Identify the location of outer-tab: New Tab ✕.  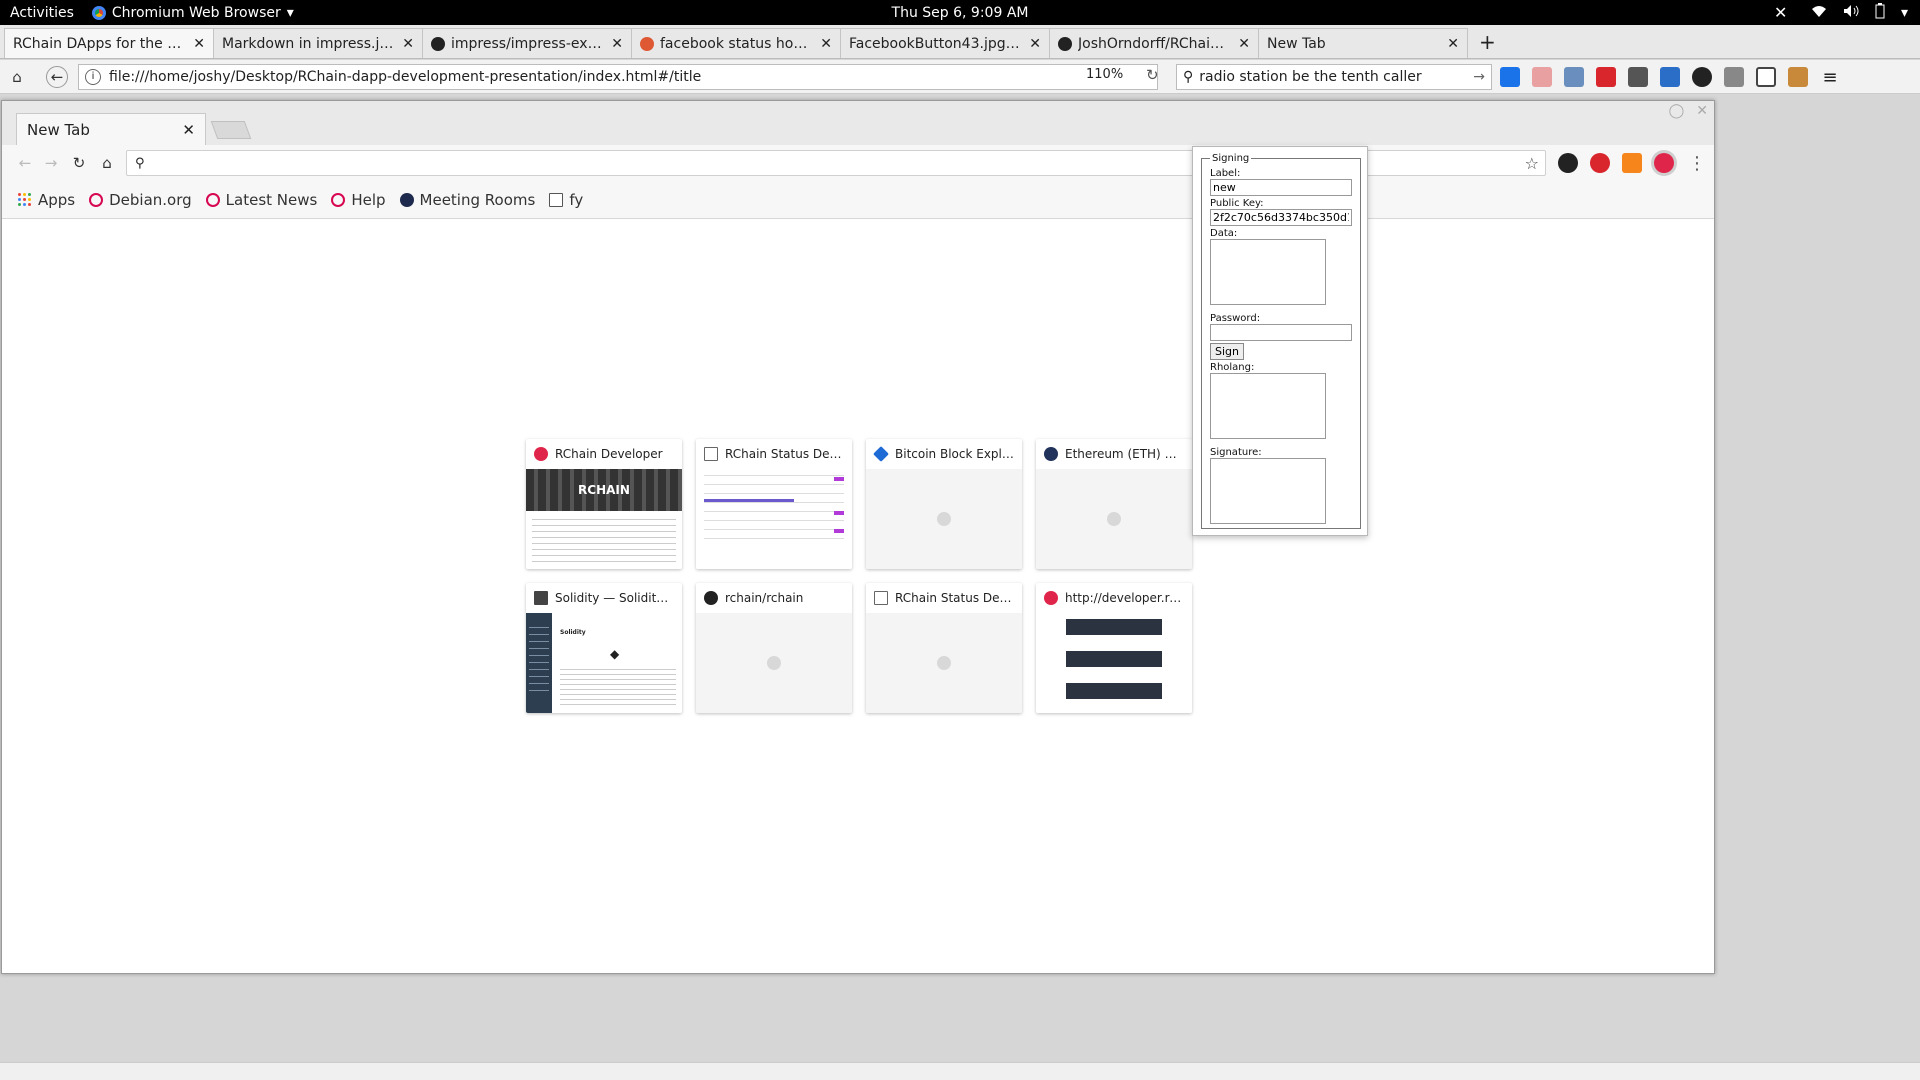
(1363, 43).